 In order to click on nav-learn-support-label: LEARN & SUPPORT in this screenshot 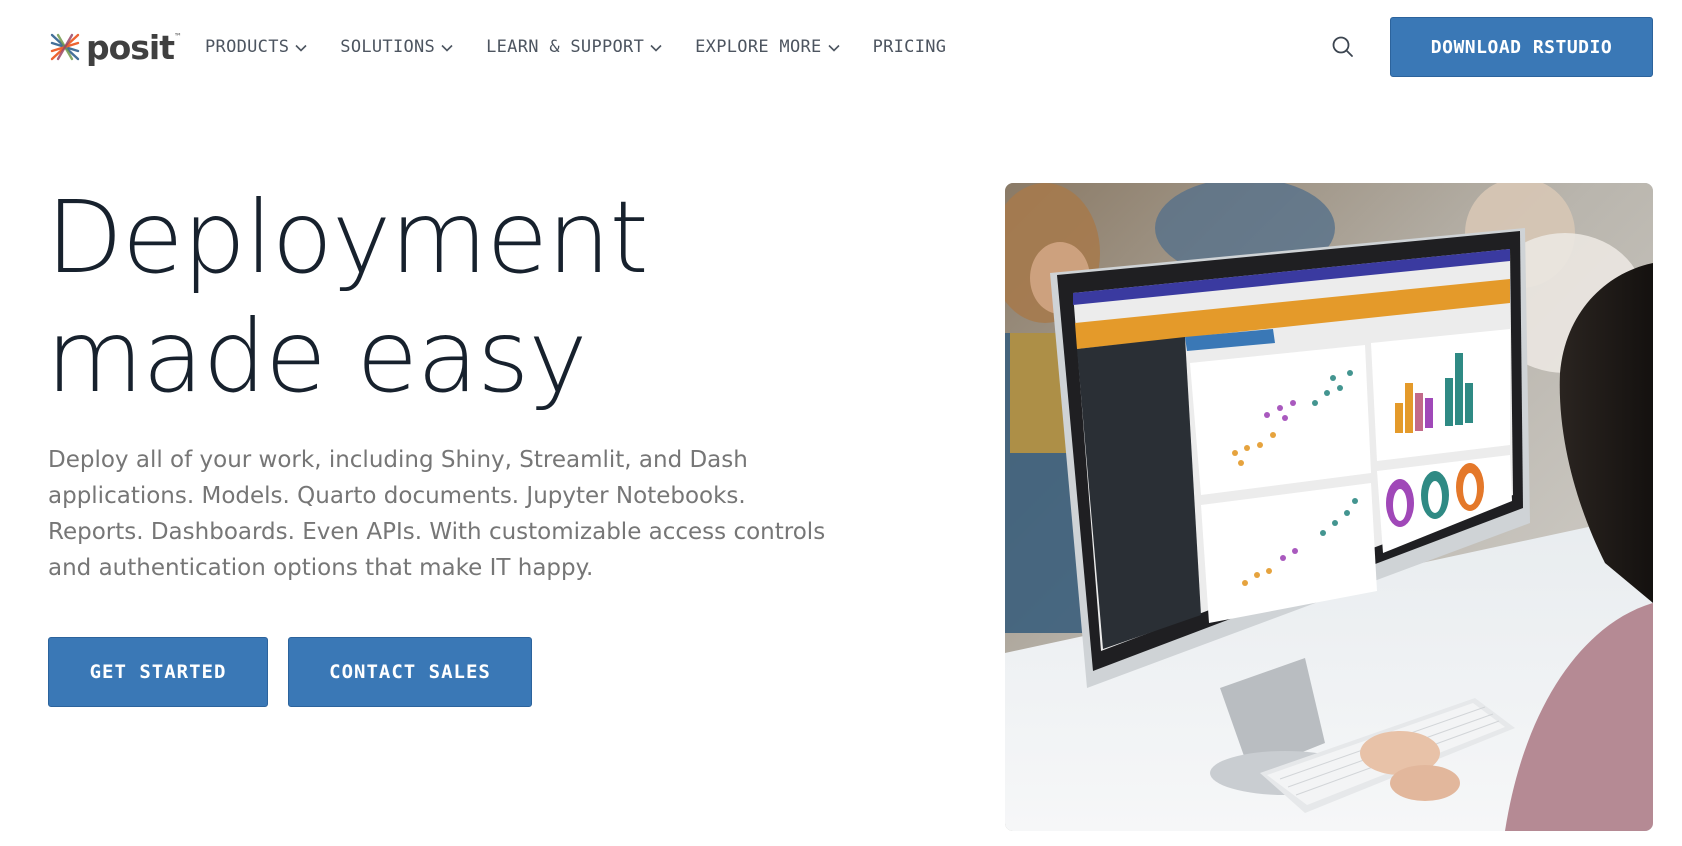, I will do `click(565, 47)`.